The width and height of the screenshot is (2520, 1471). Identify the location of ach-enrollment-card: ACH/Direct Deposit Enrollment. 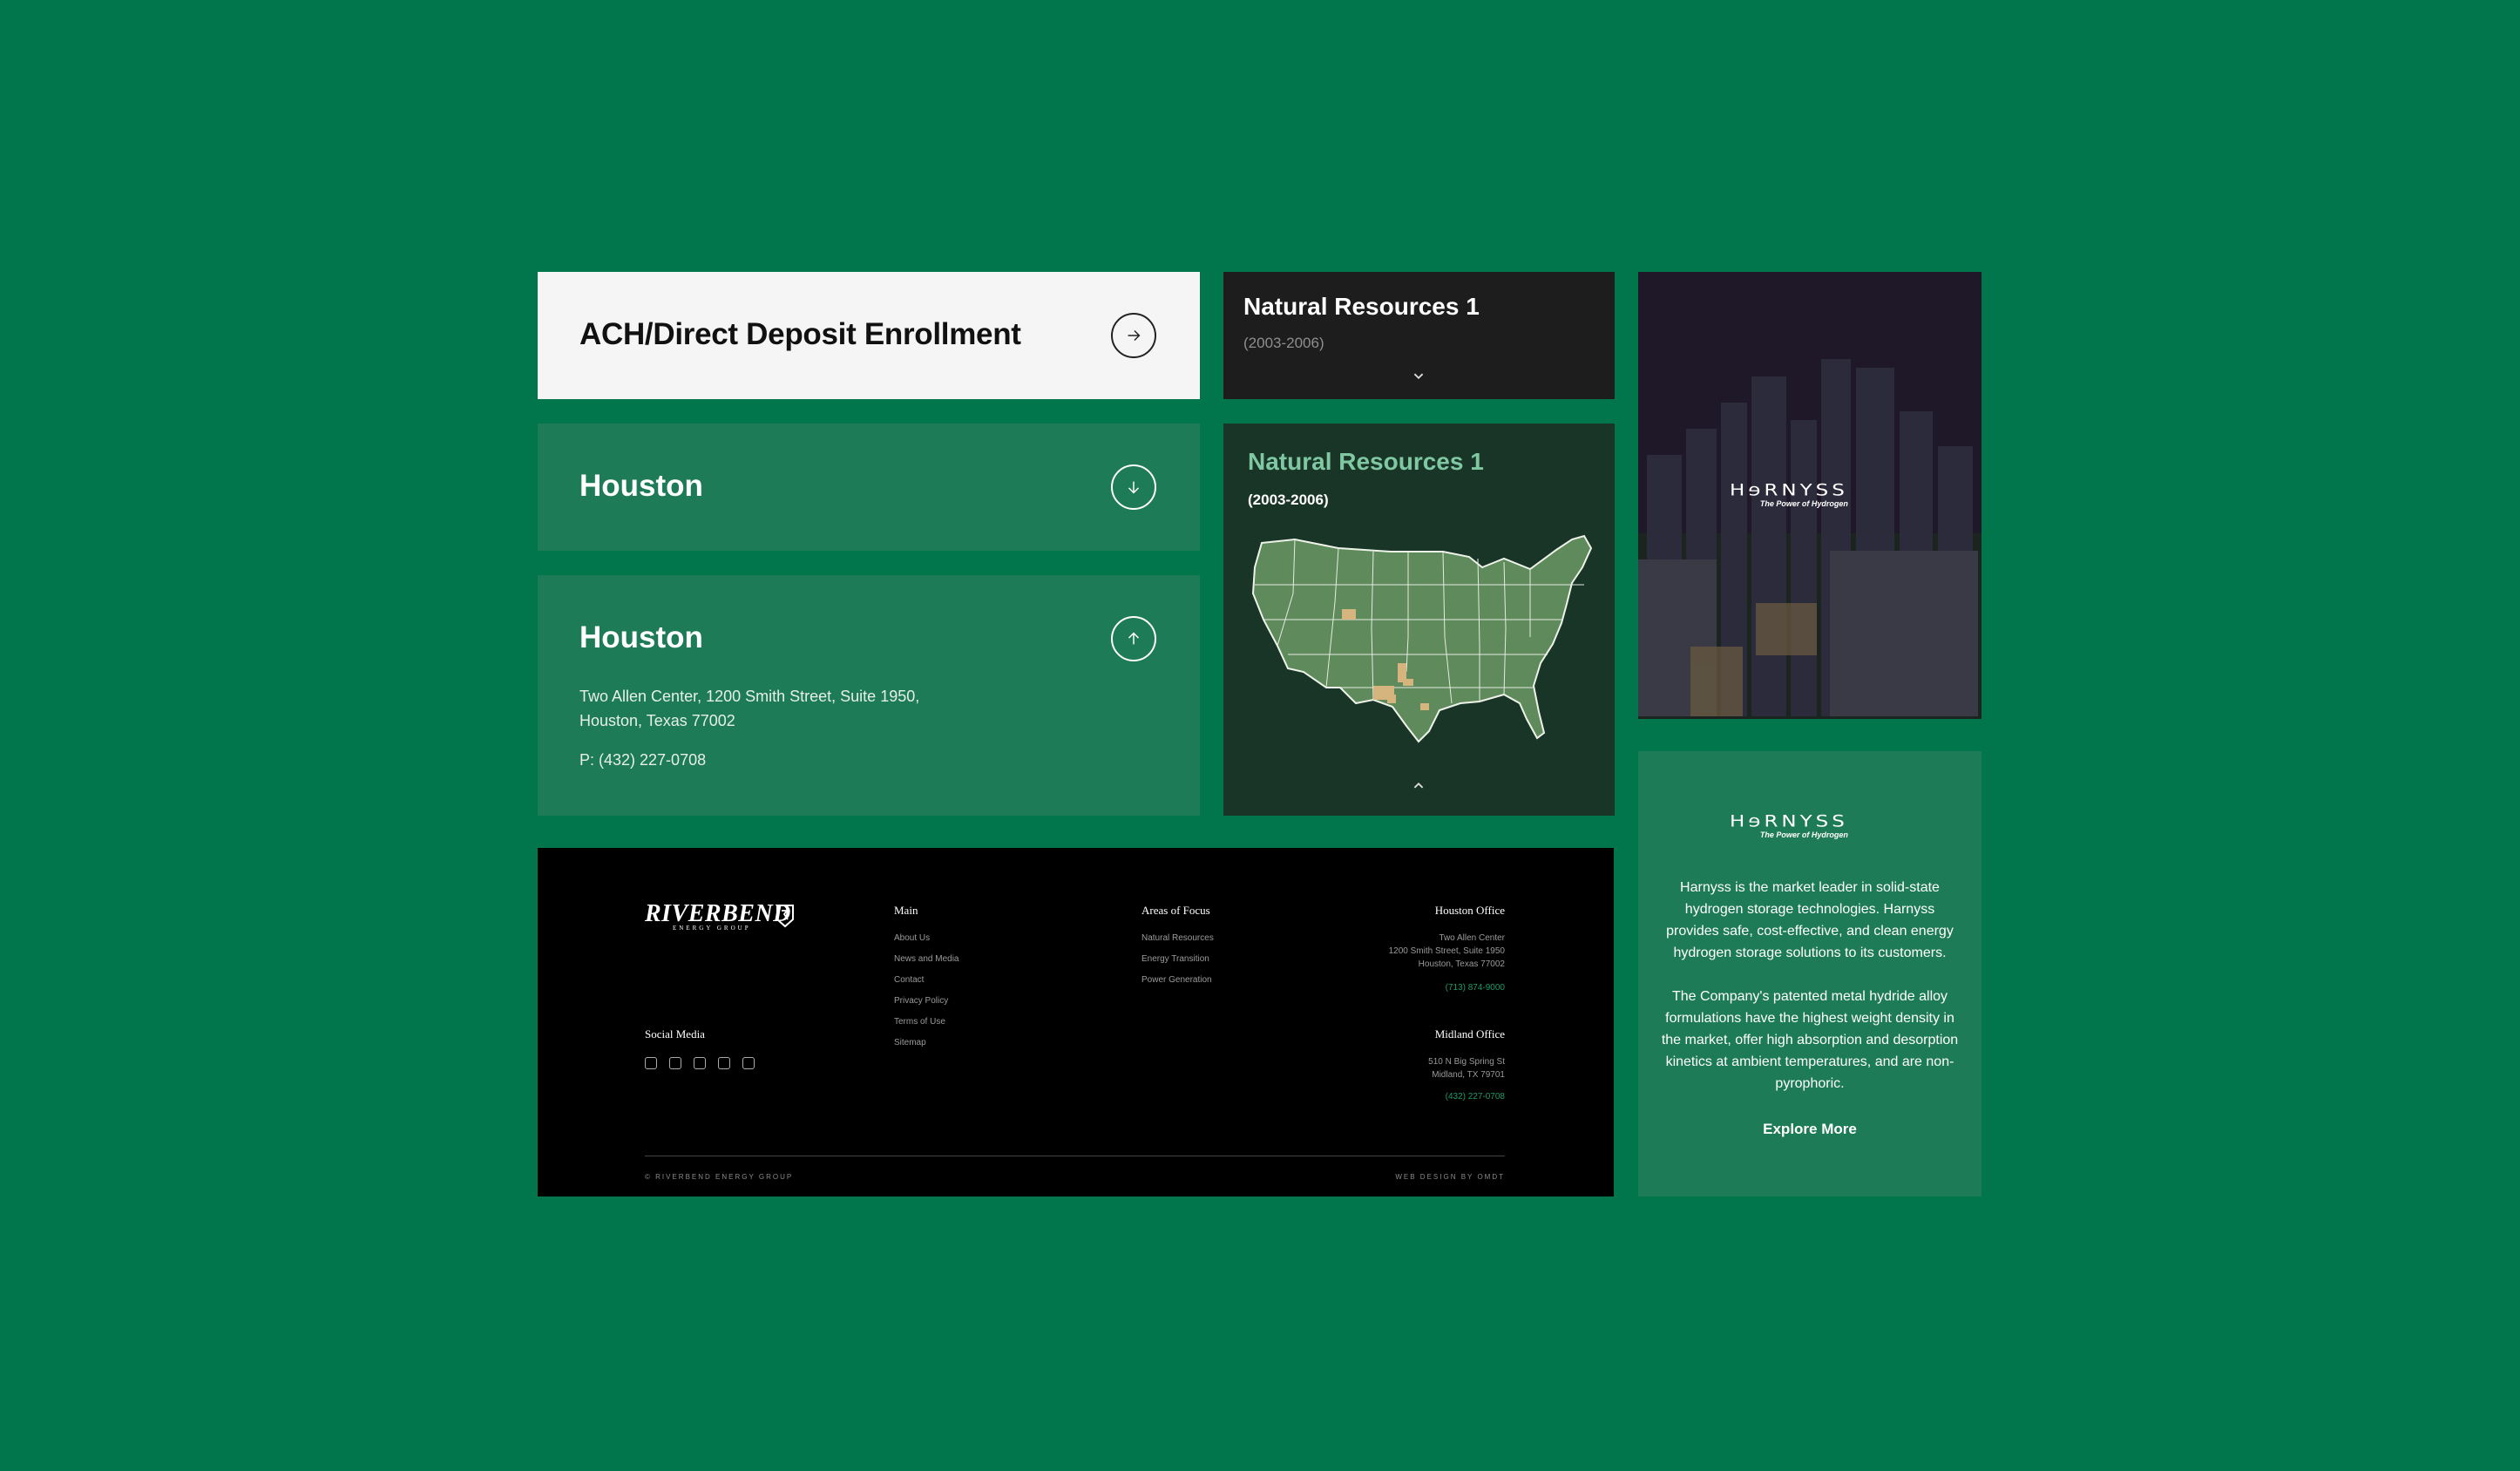
(869, 335).